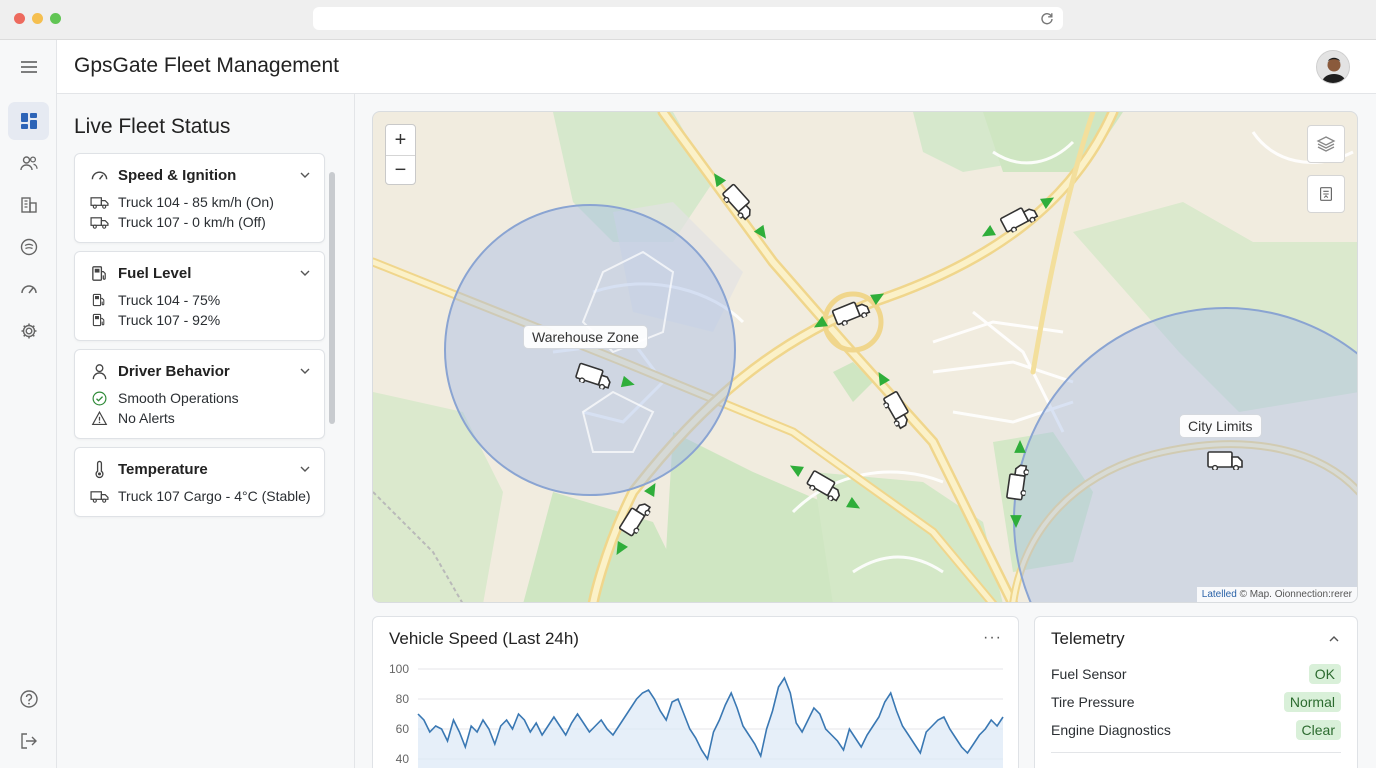 The width and height of the screenshot is (1376, 768). What do you see at coordinates (28, 331) in the screenshot?
I see `nav-settings` at bounding box center [28, 331].